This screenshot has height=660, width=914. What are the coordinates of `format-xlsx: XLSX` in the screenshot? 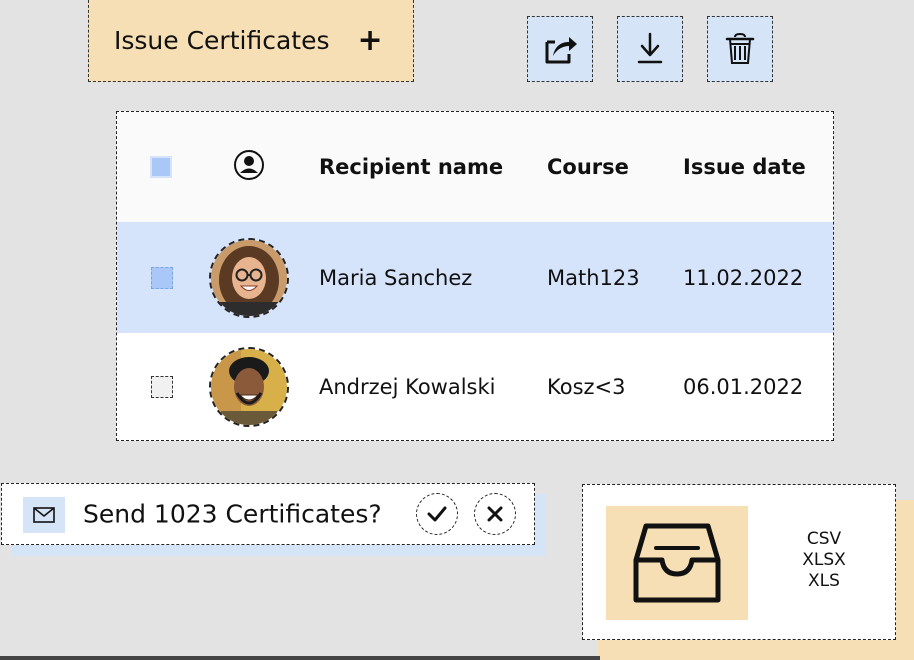 It's located at (824, 560).